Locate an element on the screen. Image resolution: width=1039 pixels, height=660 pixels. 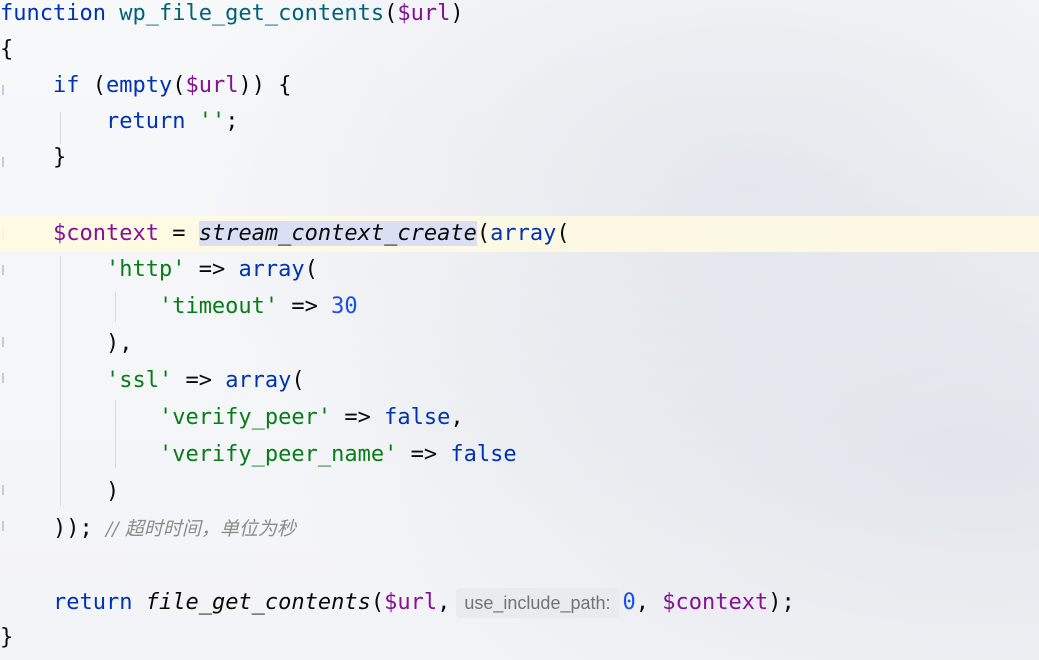
string-literal: 'timeout' is located at coordinates (218, 306).